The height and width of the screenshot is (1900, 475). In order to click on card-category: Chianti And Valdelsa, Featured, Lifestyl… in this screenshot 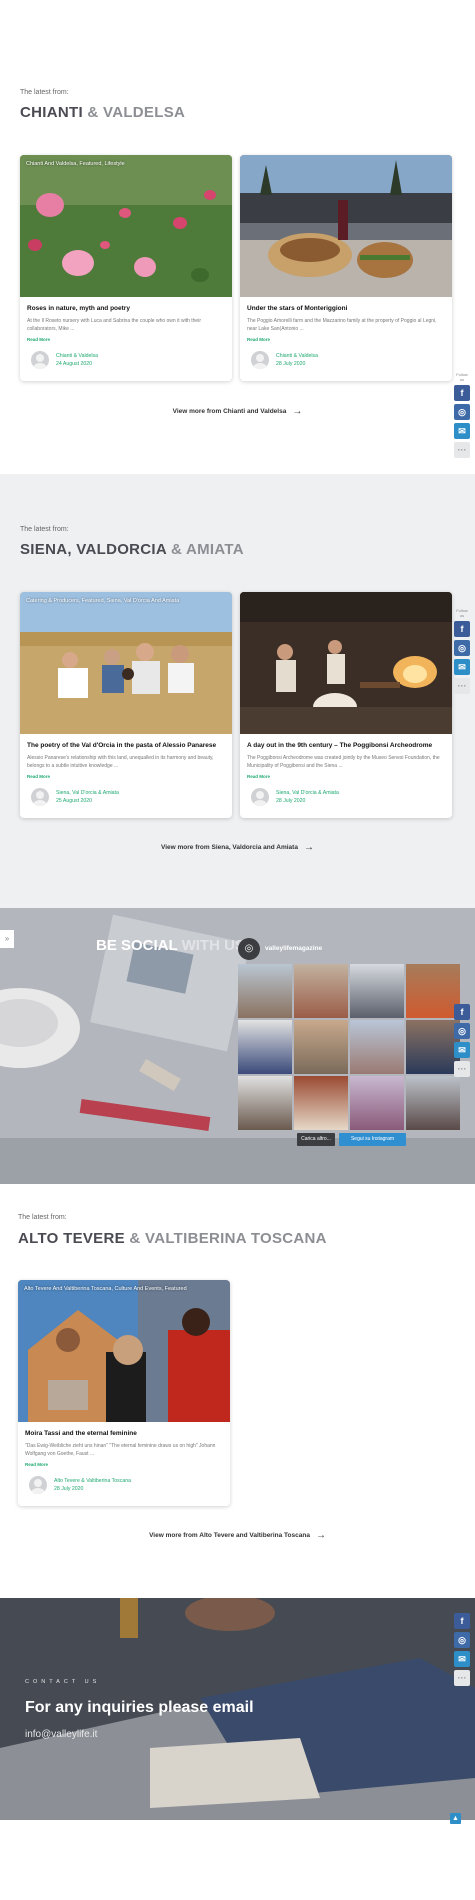, I will do `click(75, 164)`.